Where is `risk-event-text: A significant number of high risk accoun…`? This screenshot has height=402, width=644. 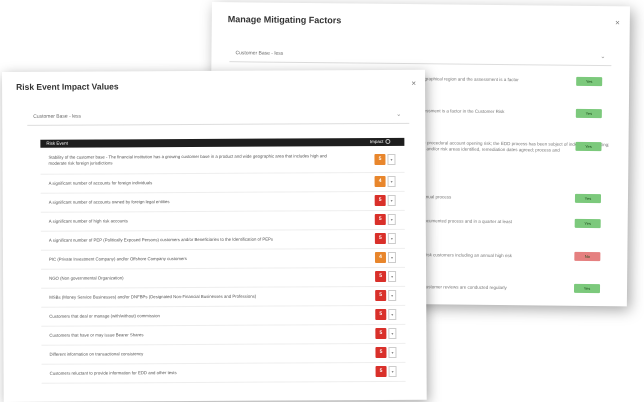 risk-event-text: A significant number of high risk accoun… is located at coordinates (88, 221).